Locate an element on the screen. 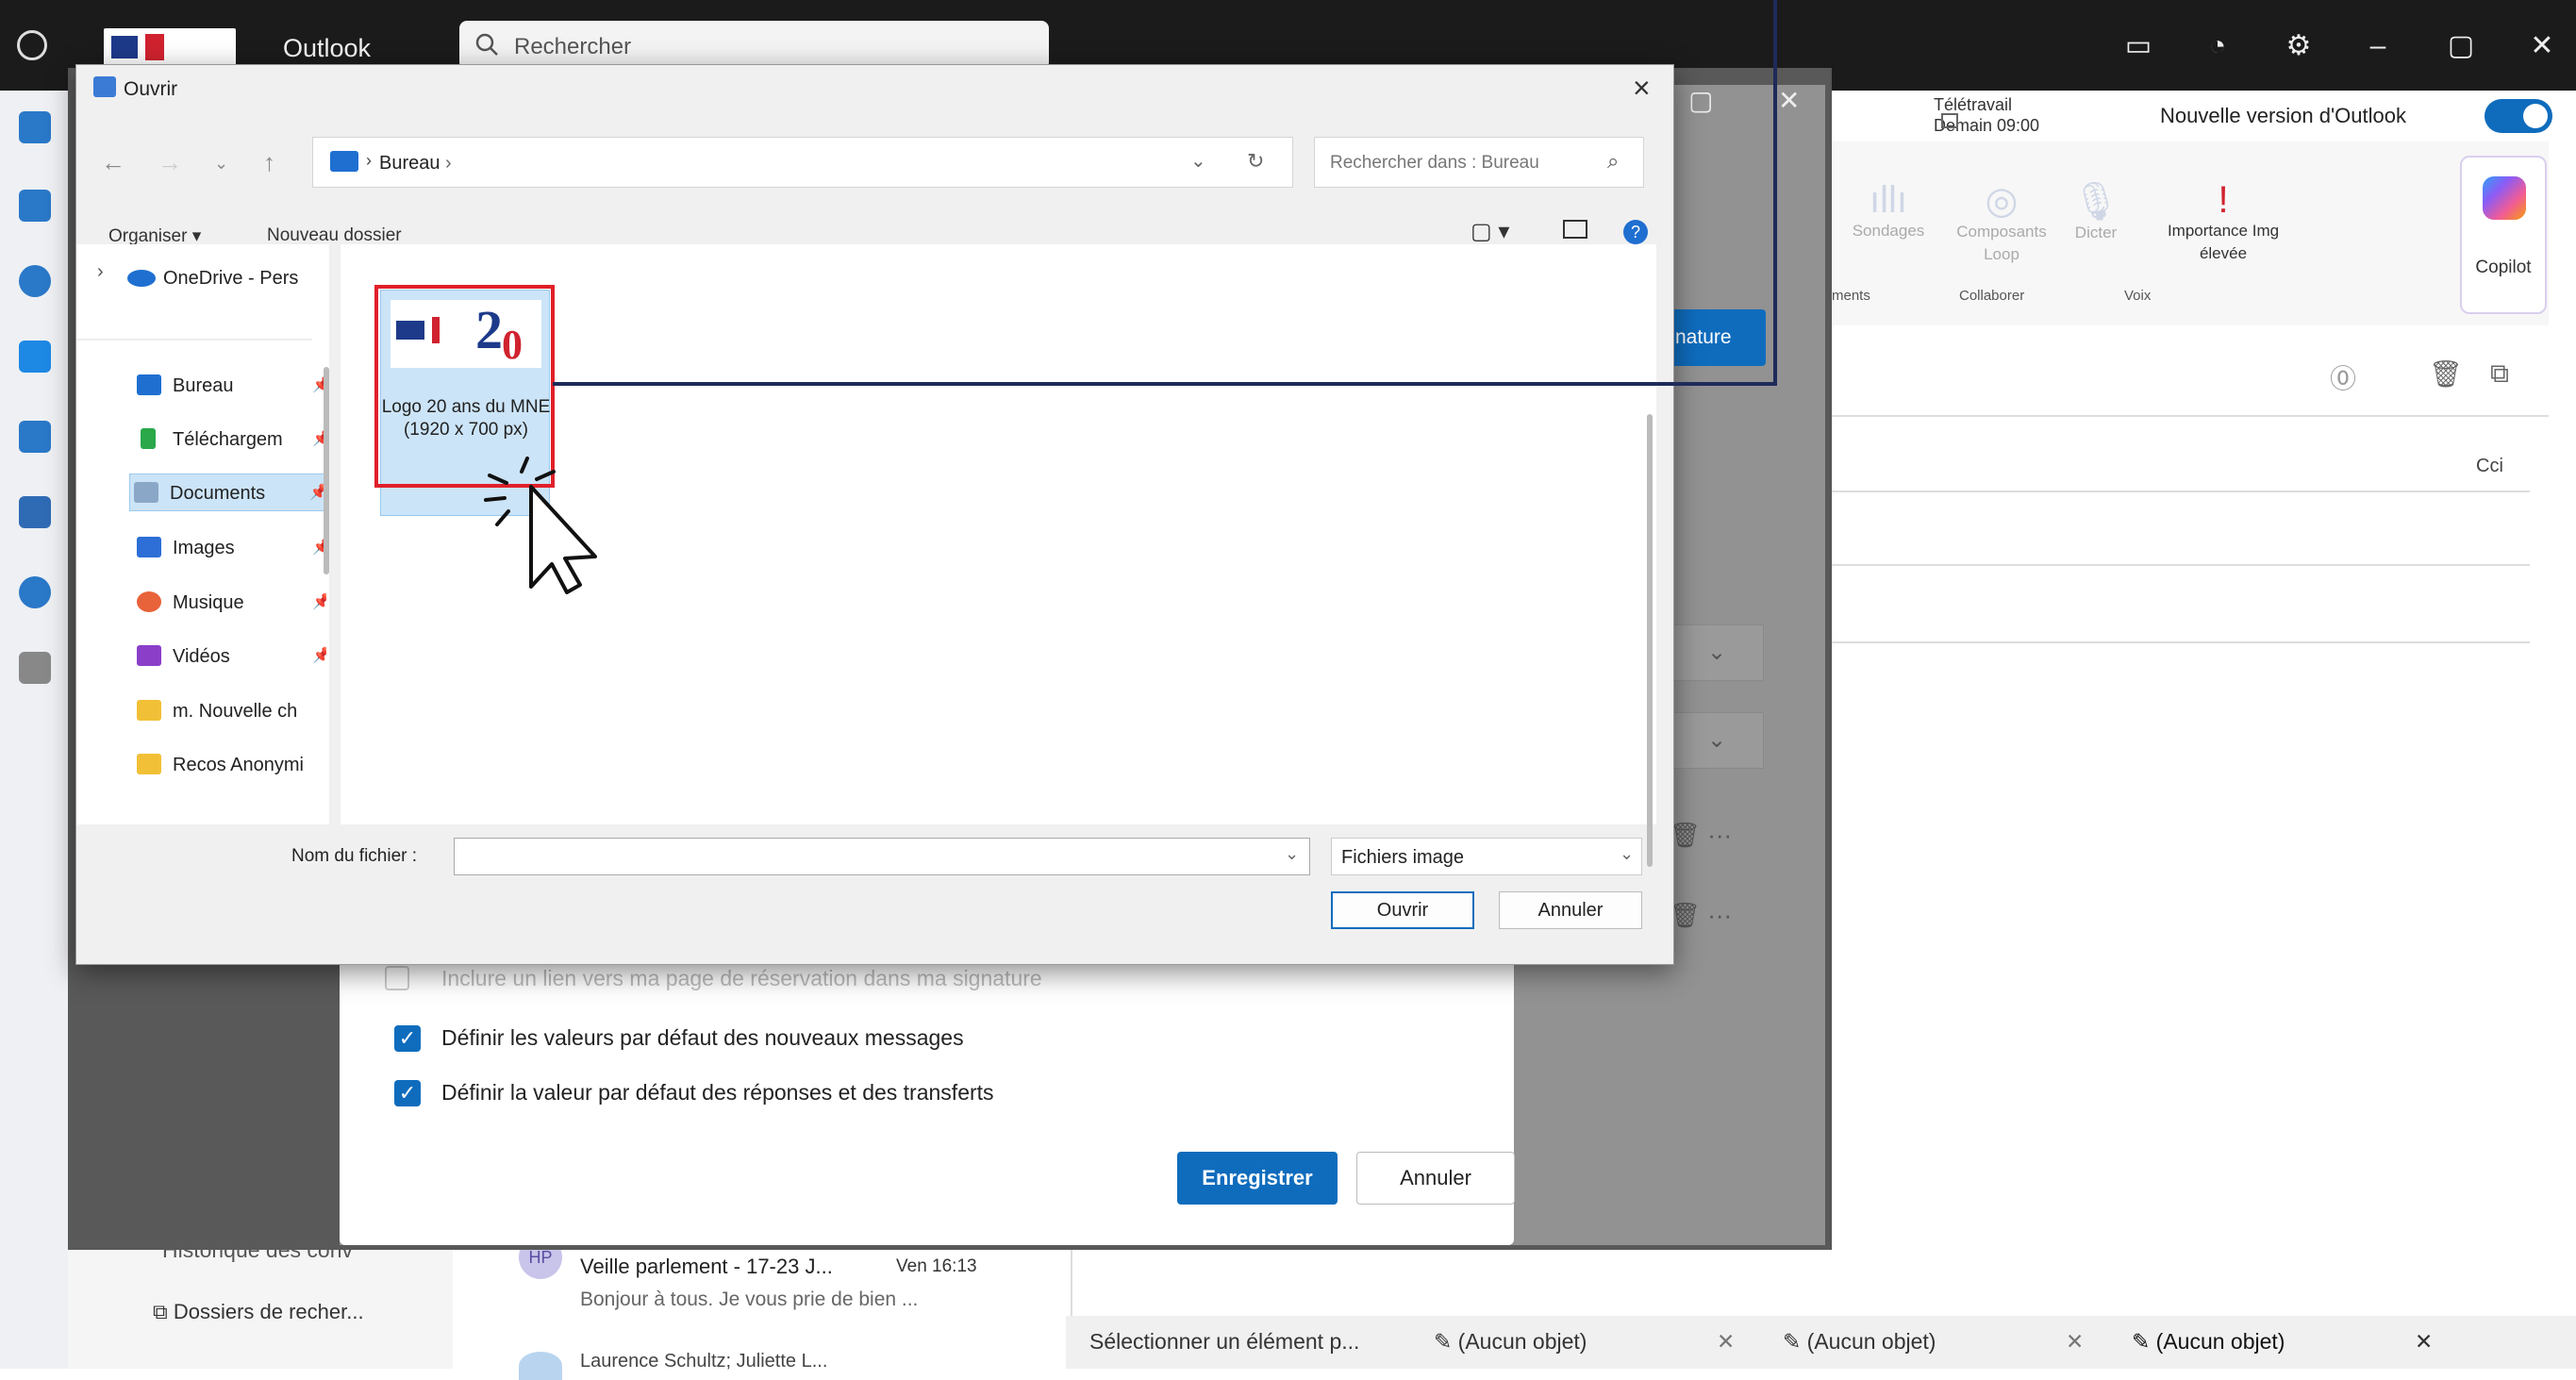  popout-icon: ⧉ is located at coordinates (2499, 374).